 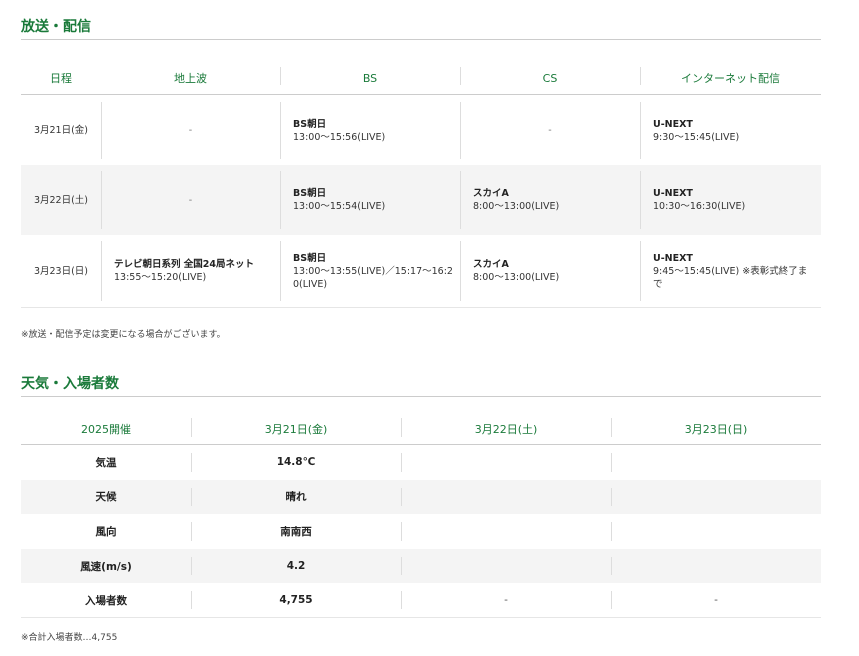 I want to click on row-label: 風向, so click(x=106, y=531).